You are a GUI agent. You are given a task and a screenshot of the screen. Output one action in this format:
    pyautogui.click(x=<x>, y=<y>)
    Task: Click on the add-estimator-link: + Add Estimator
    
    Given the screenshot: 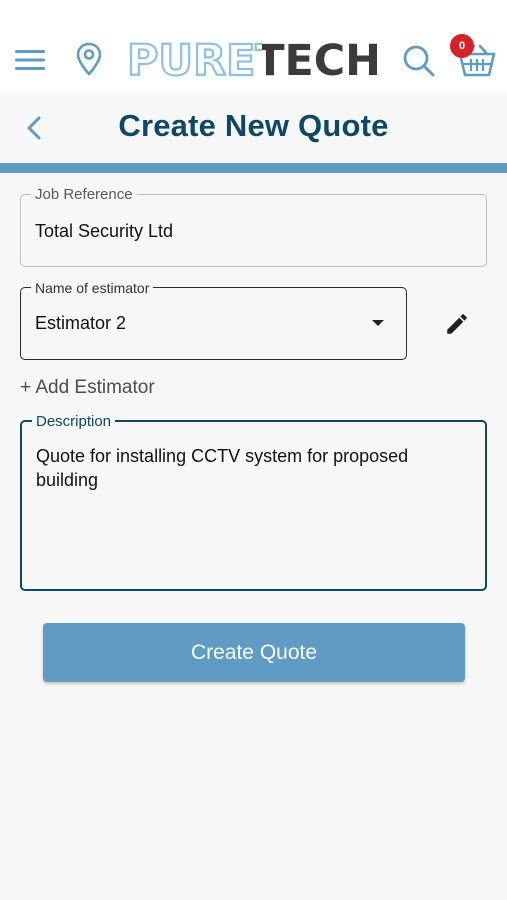 What is the action you would take?
    pyautogui.click(x=87, y=388)
    